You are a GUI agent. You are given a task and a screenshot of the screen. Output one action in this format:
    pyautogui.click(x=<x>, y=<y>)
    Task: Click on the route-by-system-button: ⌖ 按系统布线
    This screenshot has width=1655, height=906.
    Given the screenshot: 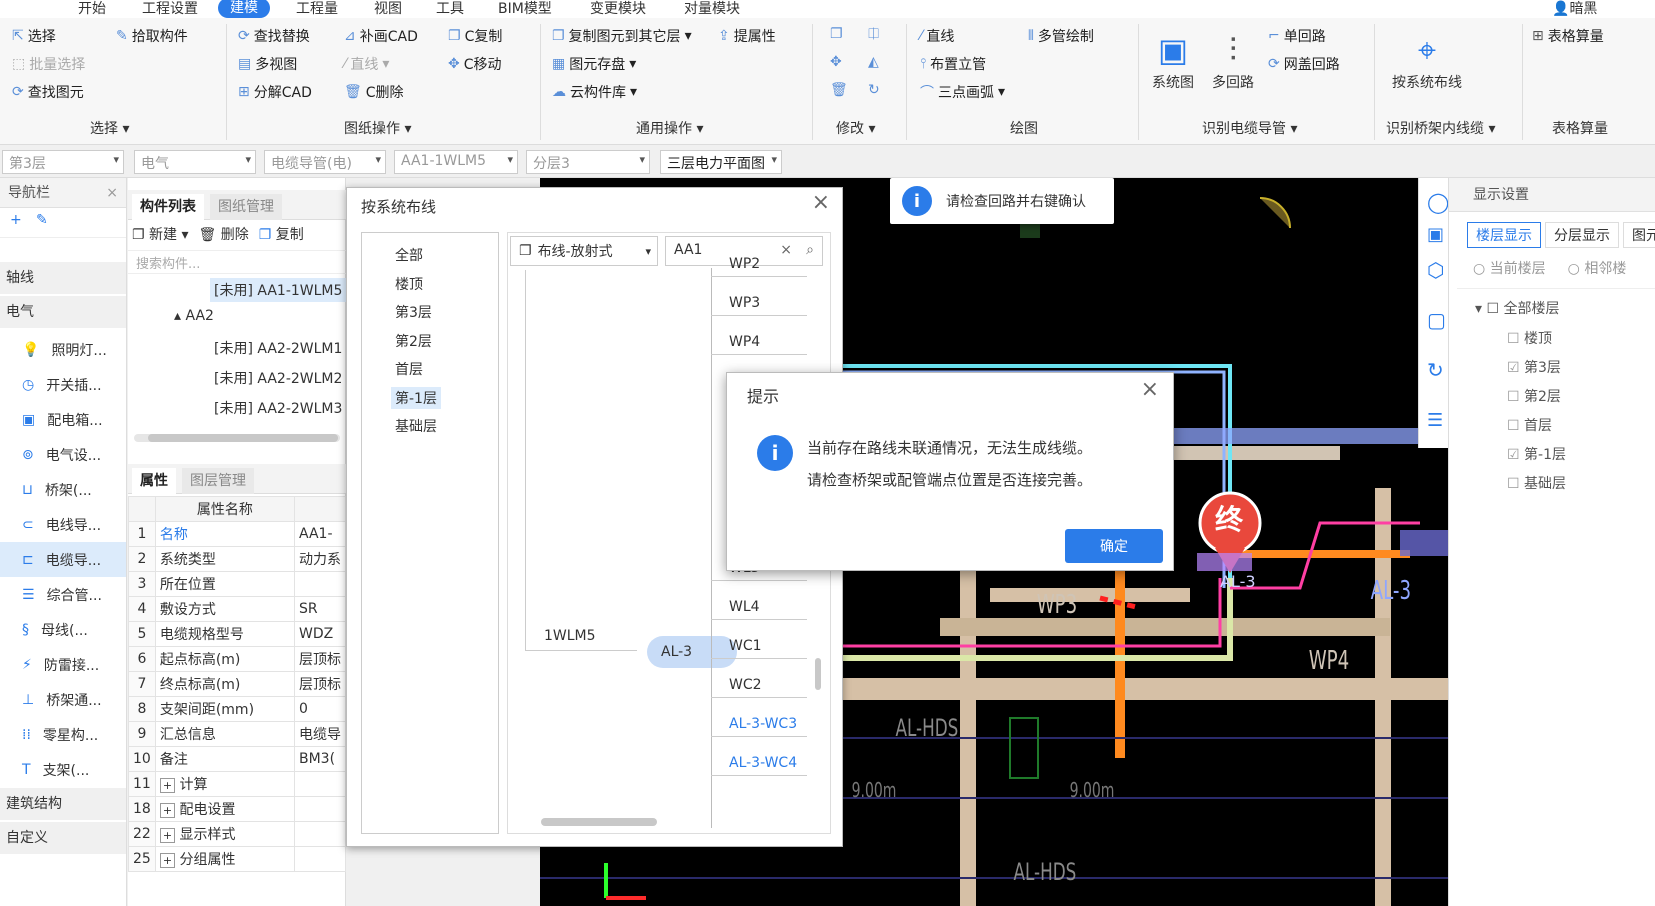 What is the action you would take?
    pyautogui.click(x=1427, y=60)
    